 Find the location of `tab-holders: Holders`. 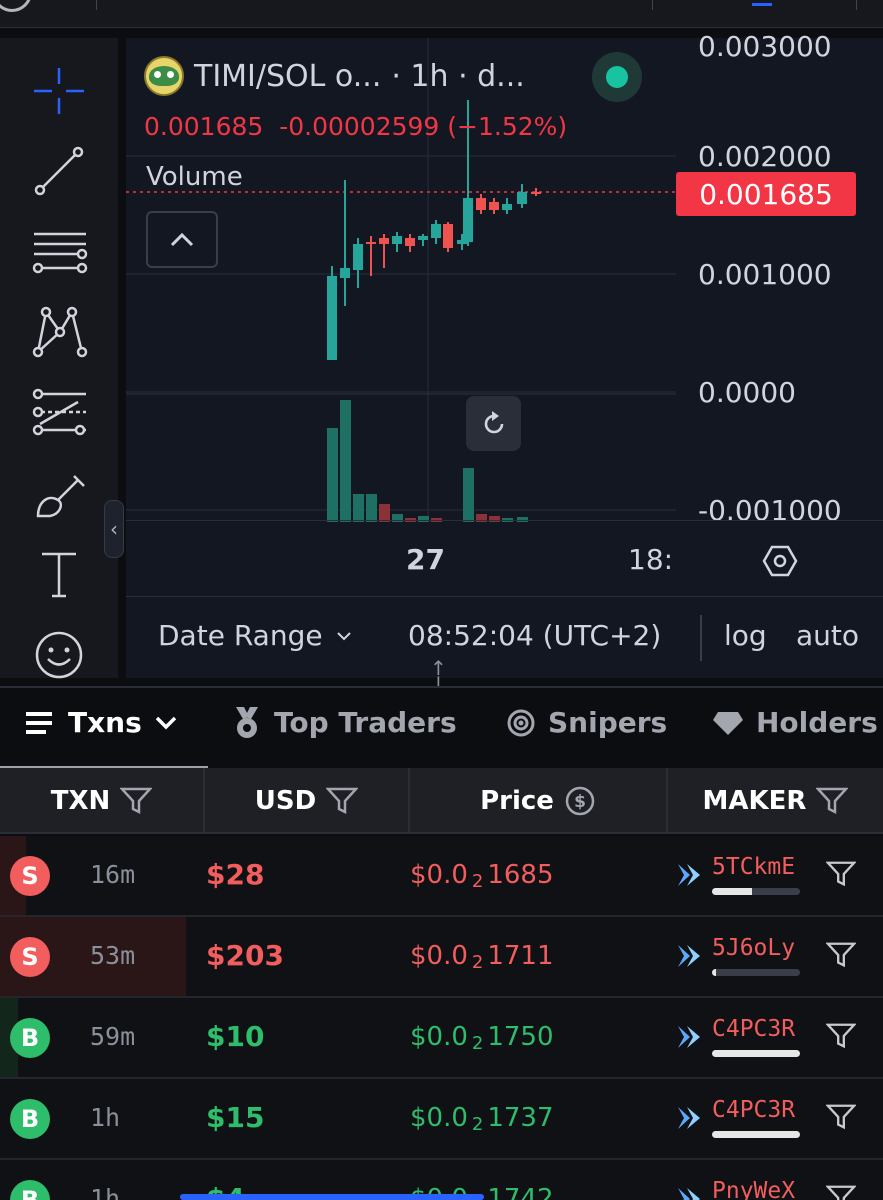

tab-holders: Holders is located at coordinates (795, 722).